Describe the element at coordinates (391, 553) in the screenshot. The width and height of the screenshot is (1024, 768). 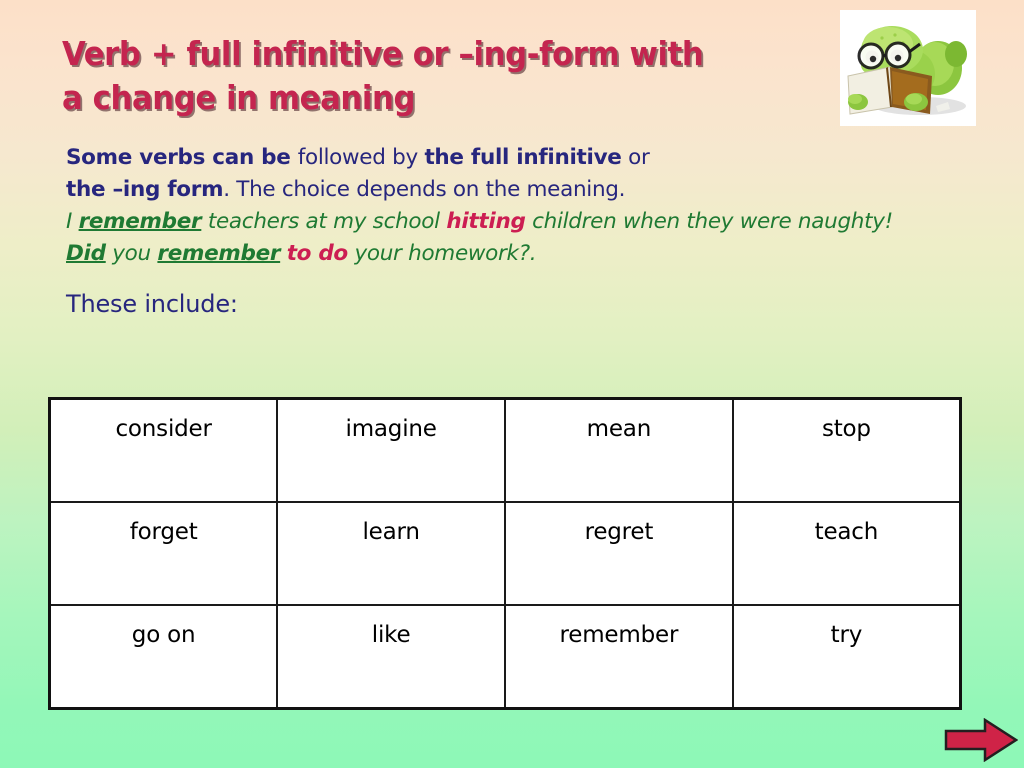
I see `table-cell-learn: learn` at that location.